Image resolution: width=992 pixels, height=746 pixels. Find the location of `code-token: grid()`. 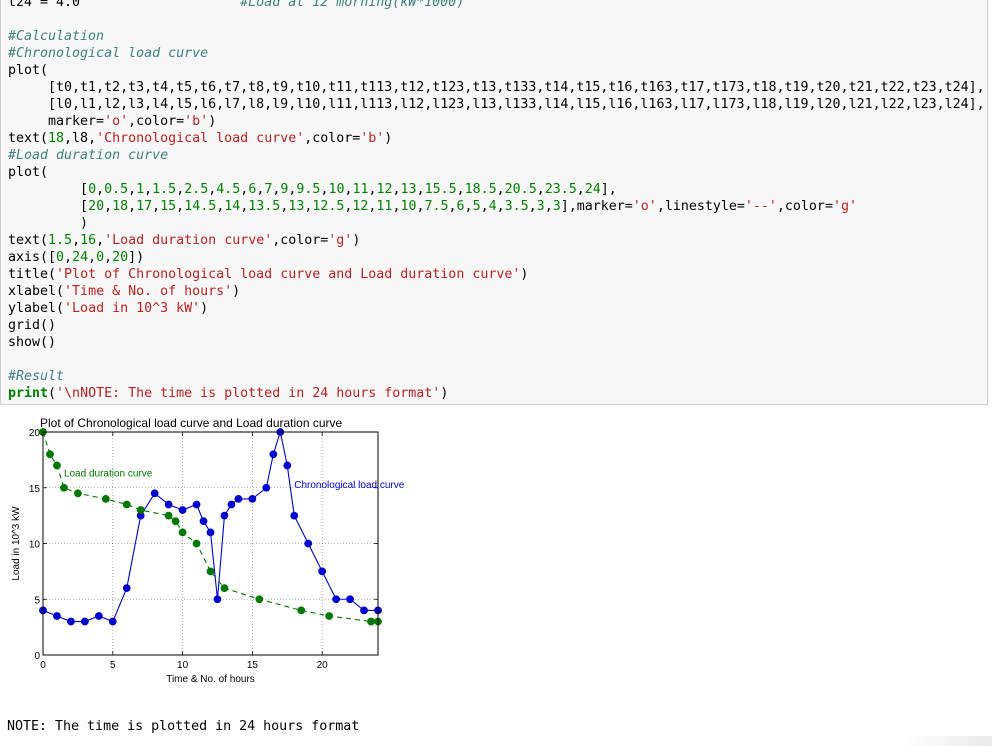

code-token: grid() is located at coordinates (32, 325).